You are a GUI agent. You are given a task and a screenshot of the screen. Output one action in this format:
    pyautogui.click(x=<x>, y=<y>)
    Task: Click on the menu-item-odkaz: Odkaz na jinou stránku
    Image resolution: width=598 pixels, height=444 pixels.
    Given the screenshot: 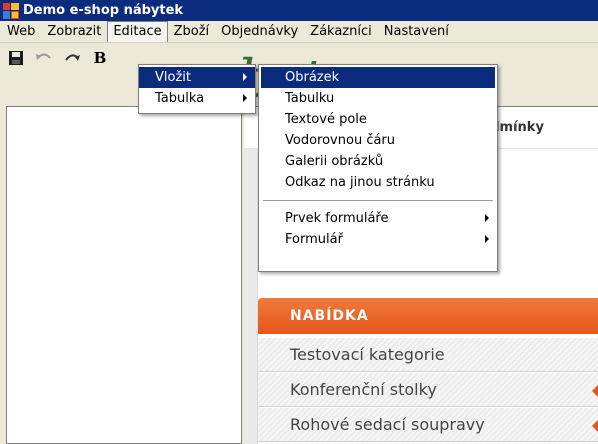 What is the action you would take?
    pyautogui.click(x=378, y=182)
    